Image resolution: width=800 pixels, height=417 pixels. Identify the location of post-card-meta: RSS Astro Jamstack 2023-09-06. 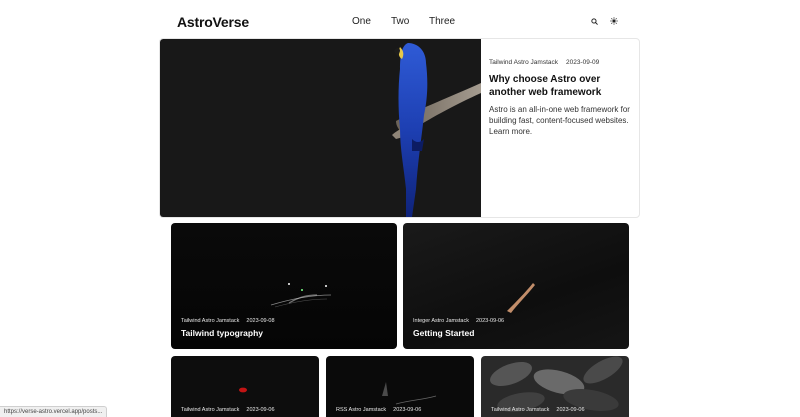
(378, 410).